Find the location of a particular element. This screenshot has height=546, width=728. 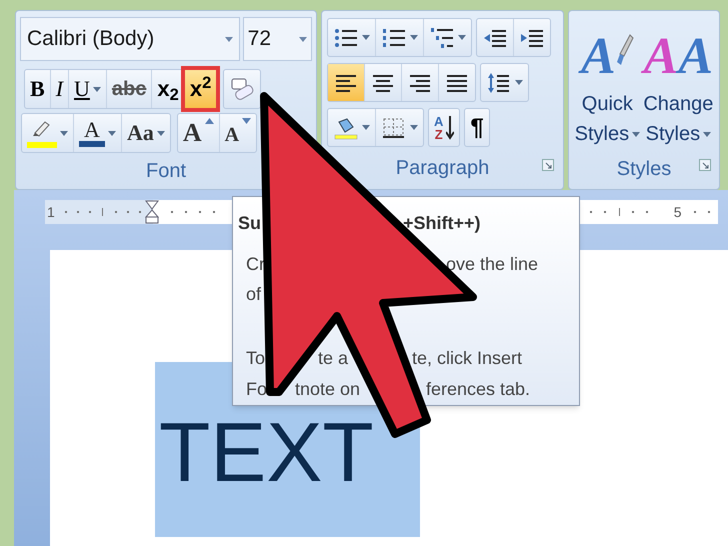

eraser-icon is located at coordinates (242, 89).